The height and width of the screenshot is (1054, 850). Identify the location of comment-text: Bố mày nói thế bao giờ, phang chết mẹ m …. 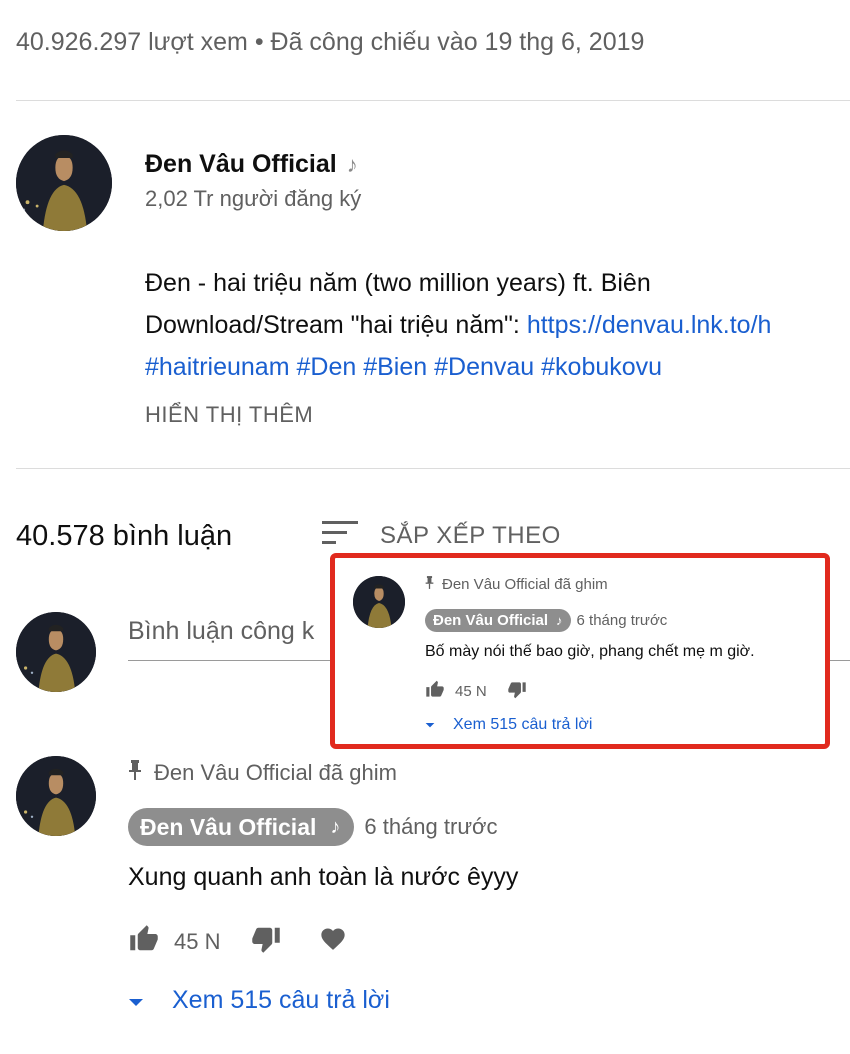
(590, 651).